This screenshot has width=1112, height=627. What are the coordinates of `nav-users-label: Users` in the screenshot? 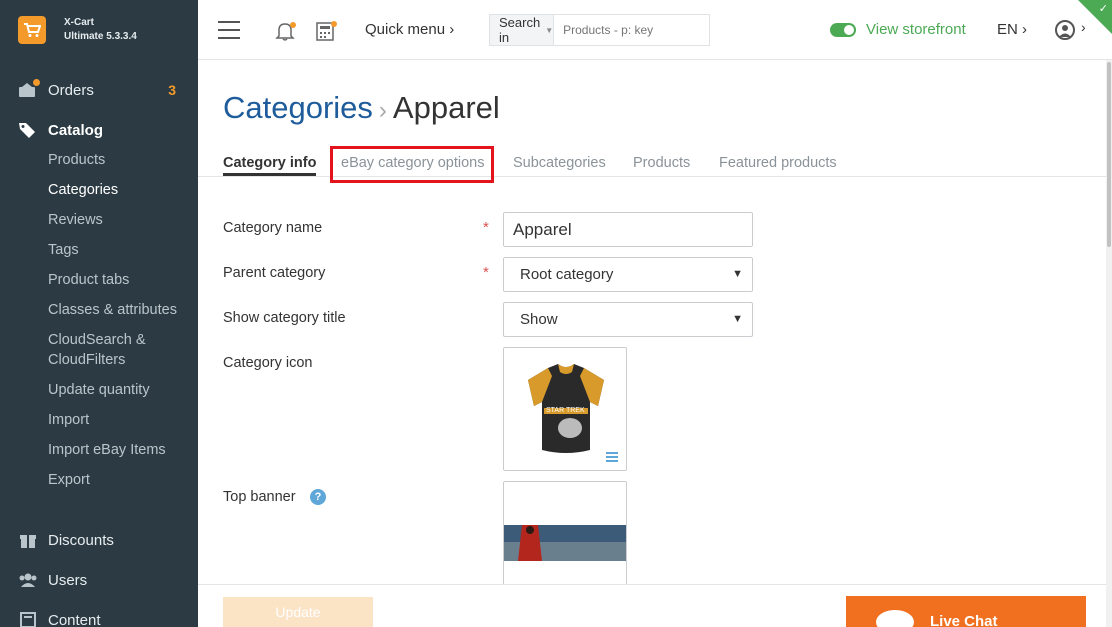 It's located at (68, 580).